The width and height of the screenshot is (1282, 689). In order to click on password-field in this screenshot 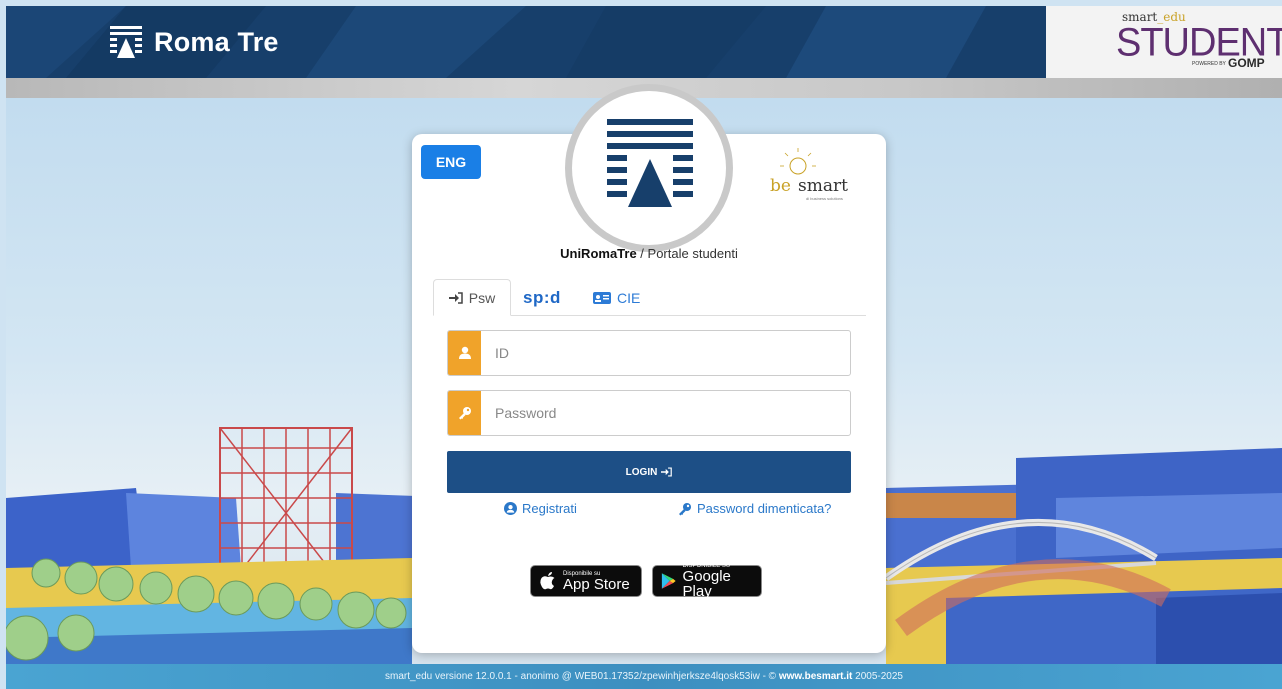, I will do `click(649, 413)`.